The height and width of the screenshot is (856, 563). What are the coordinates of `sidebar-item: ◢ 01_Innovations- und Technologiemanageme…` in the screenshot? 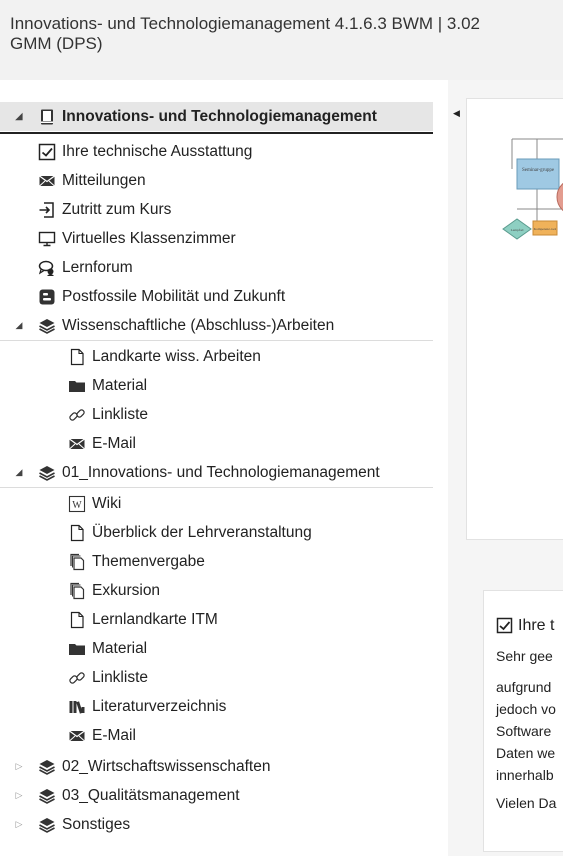 It's located at (216, 473).